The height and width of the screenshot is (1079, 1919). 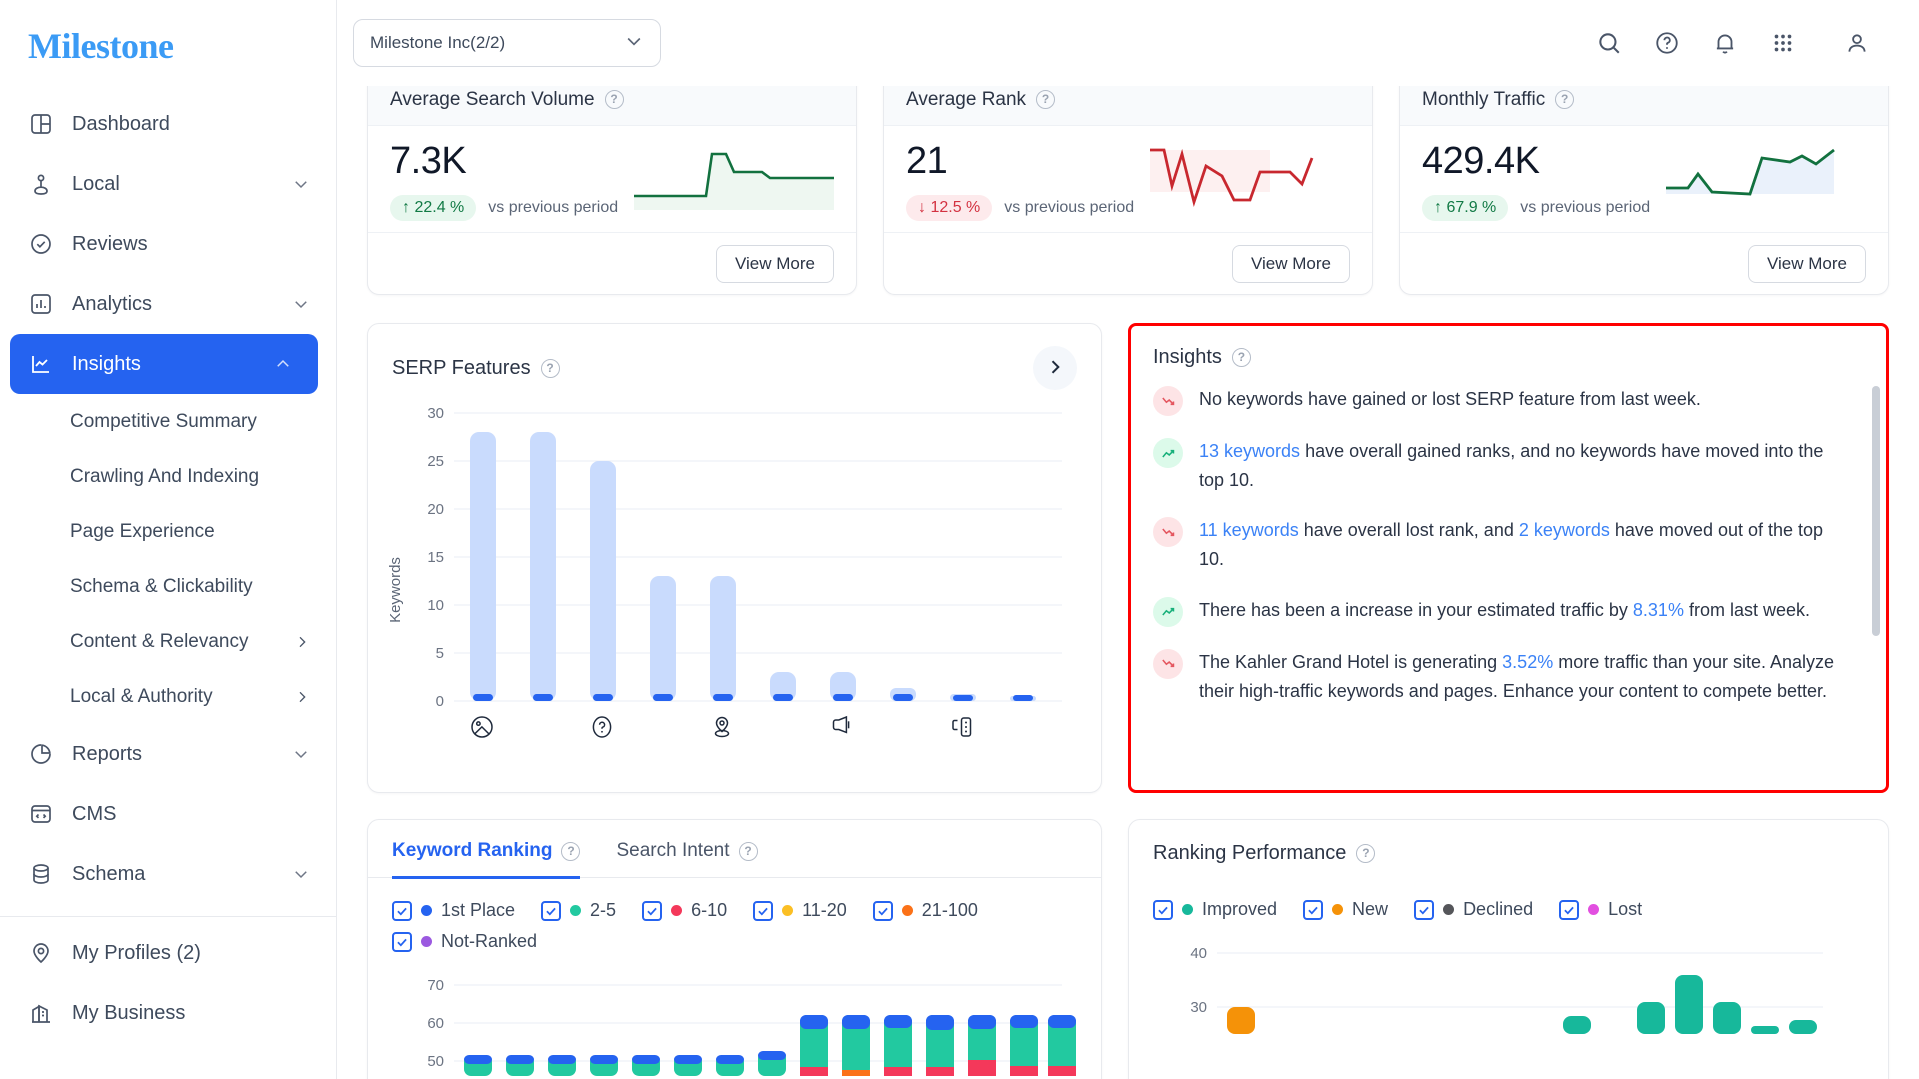 What do you see at coordinates (1198, 953) in the screenshot?
I see `svg-text: 40` at bounding box center [1198, 953].